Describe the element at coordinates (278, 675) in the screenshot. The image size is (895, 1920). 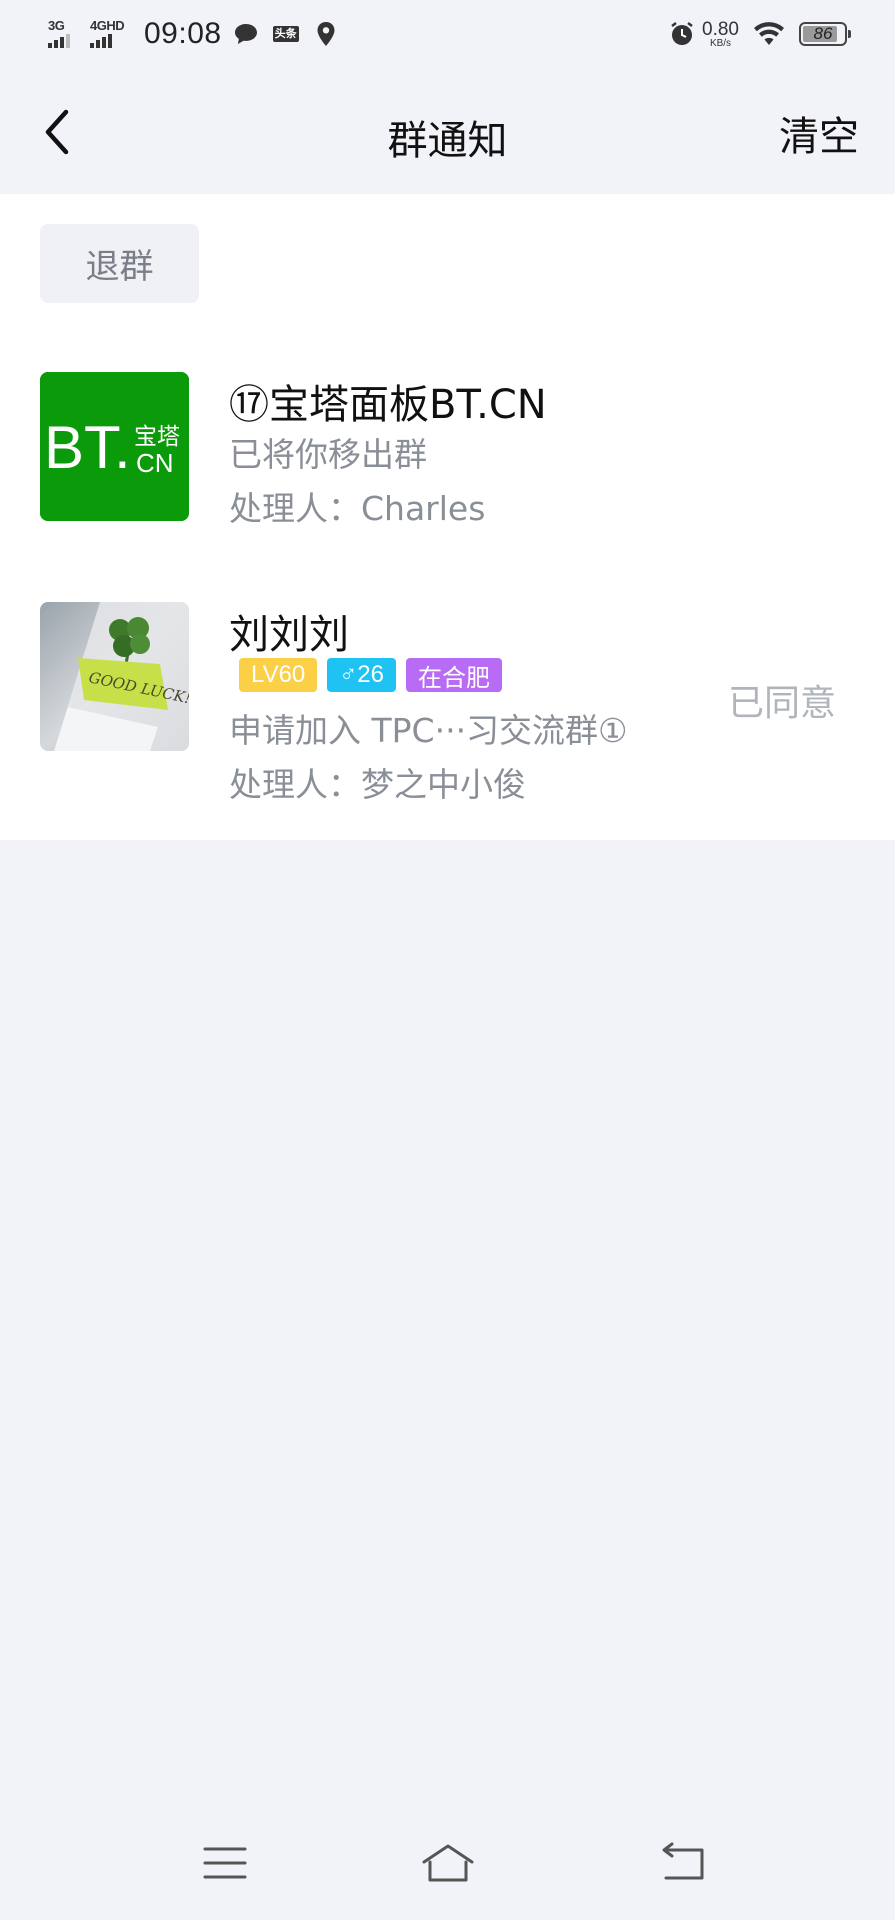
I see `user-tag: LV60` at that location.